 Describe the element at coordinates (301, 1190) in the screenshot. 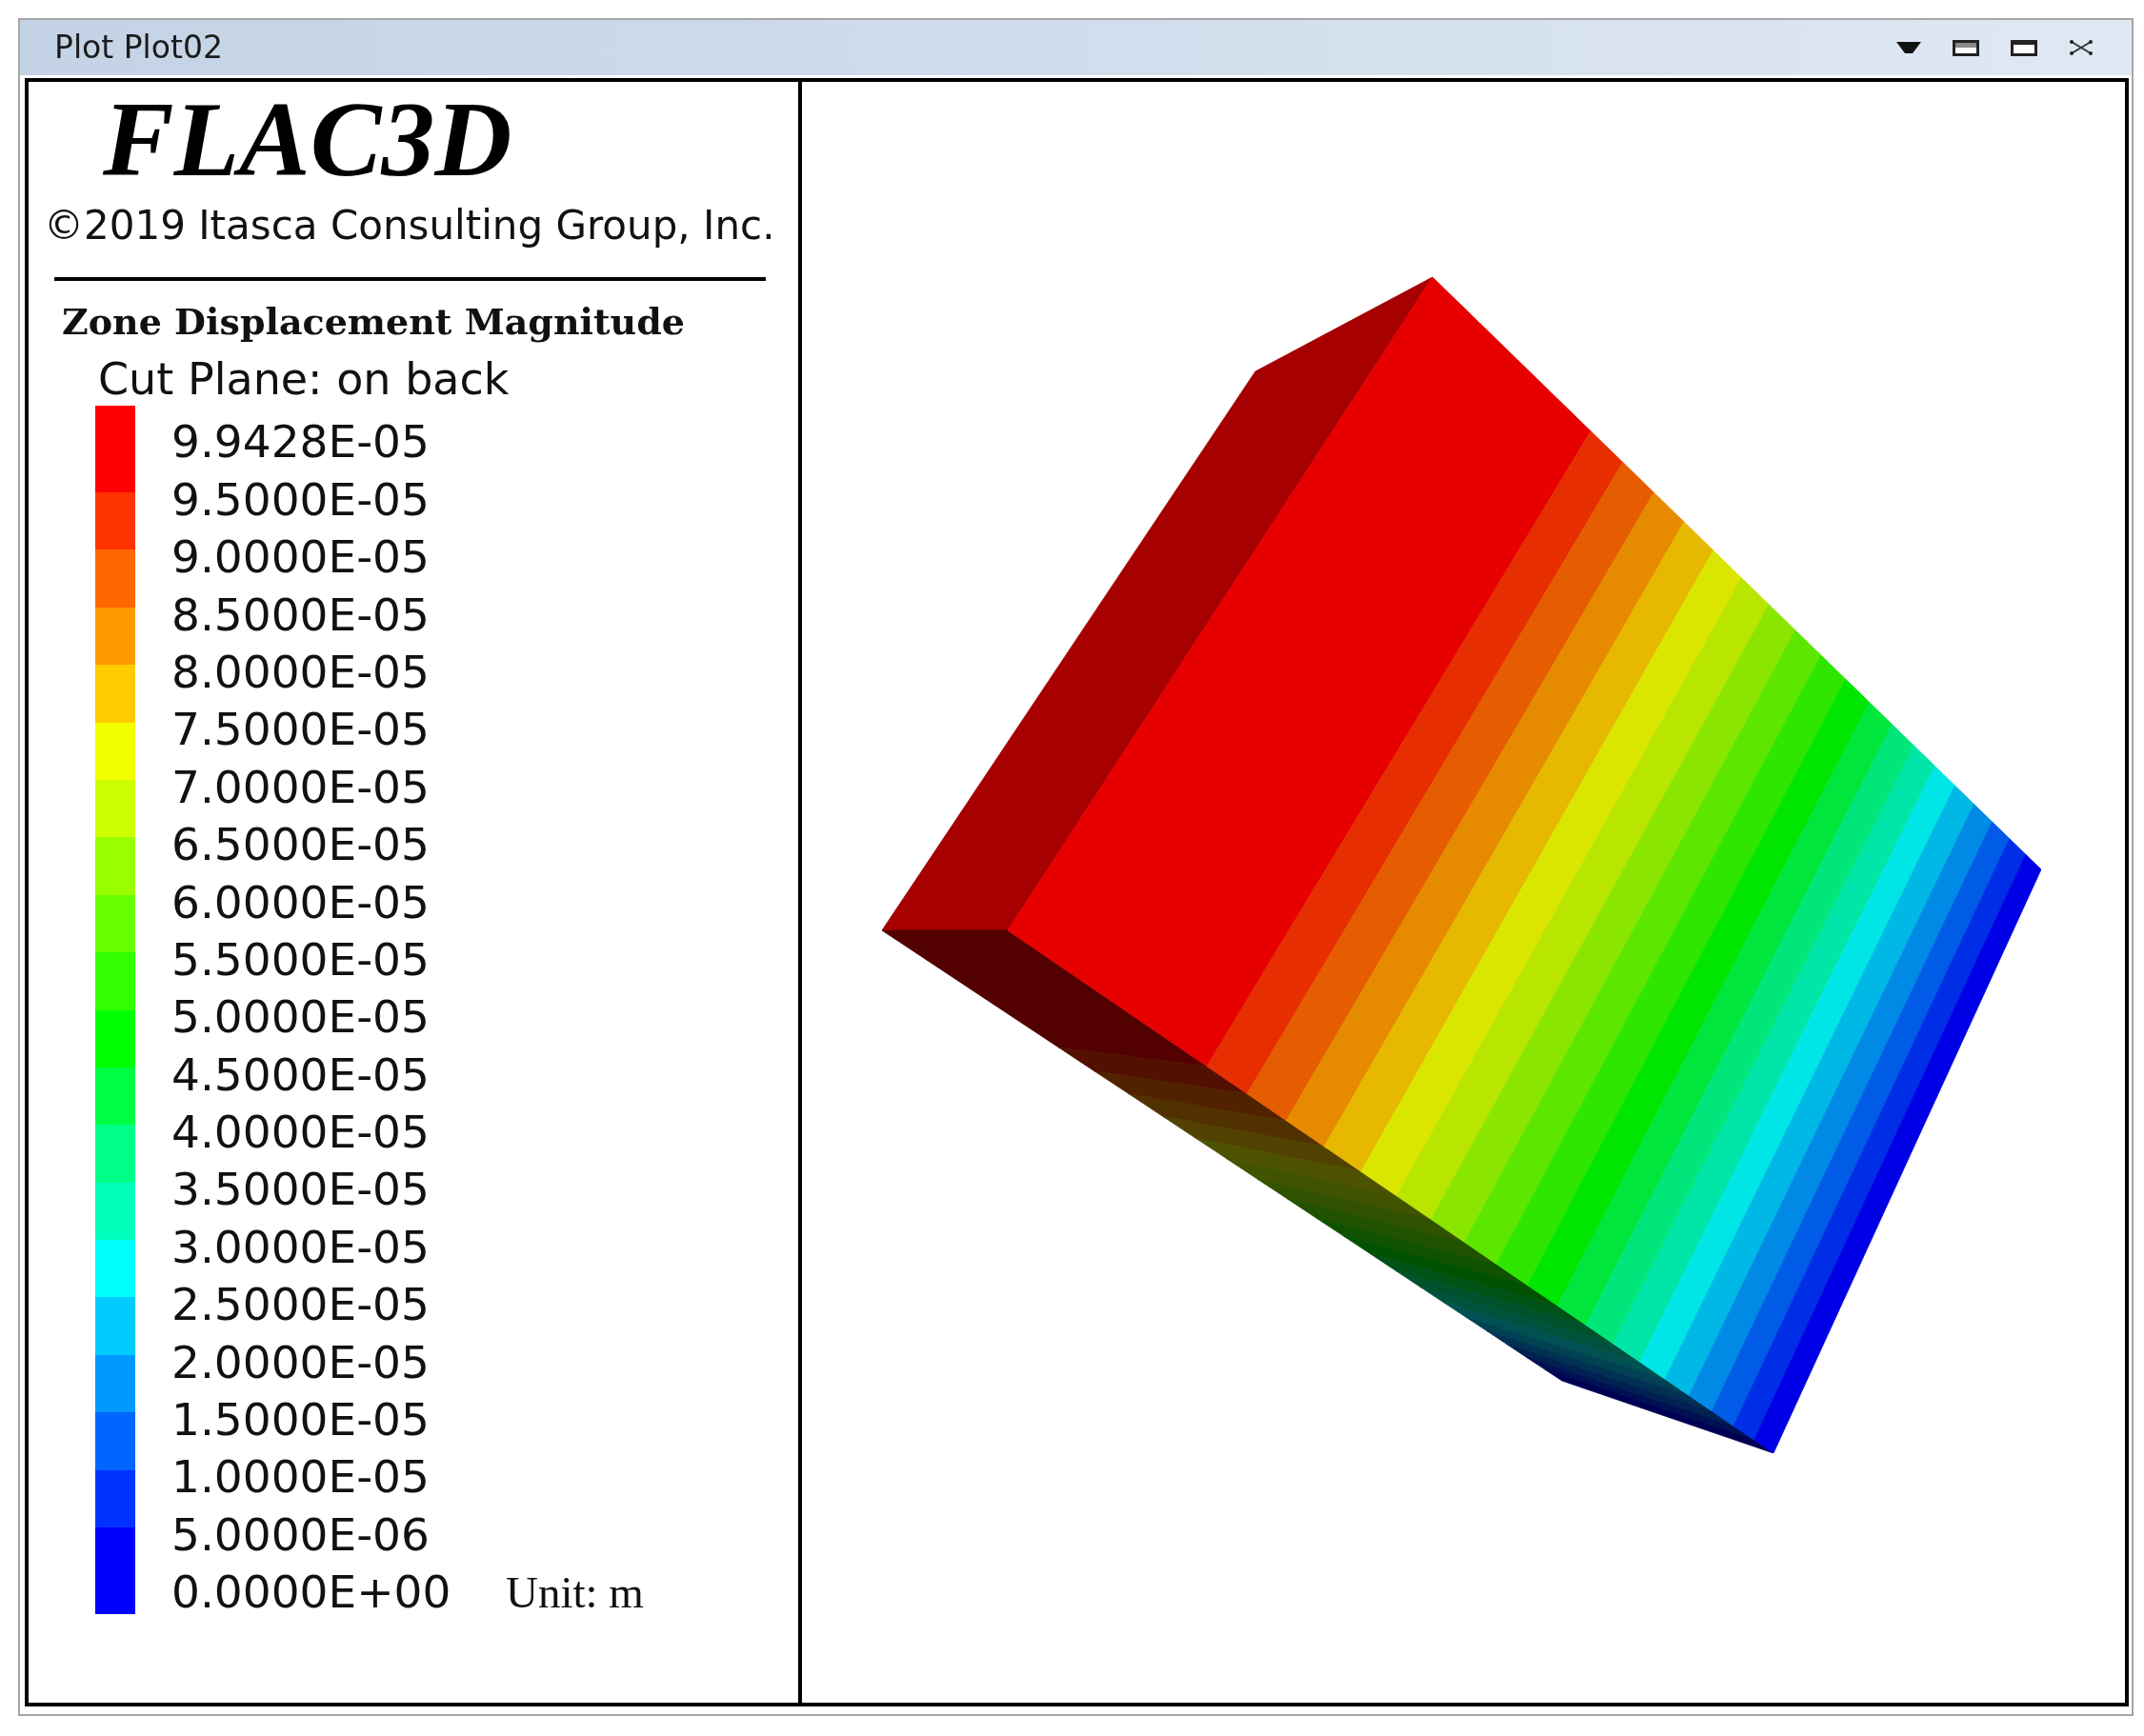

I see `legend-value: 3.5000E-05` at that location.